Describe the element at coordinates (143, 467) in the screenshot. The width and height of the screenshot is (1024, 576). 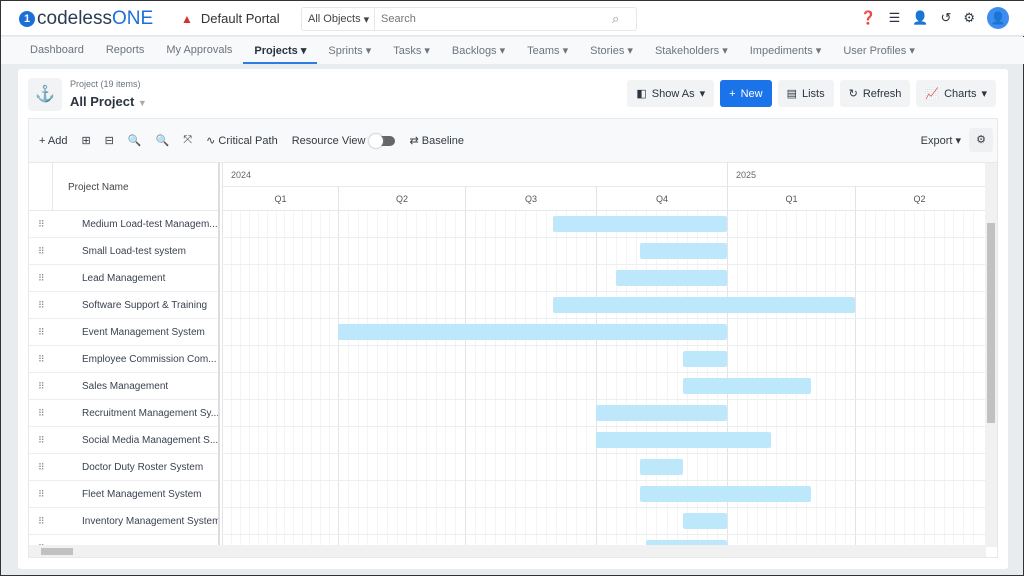
I see `project-name: Doctor Duty Roster System` at that location.